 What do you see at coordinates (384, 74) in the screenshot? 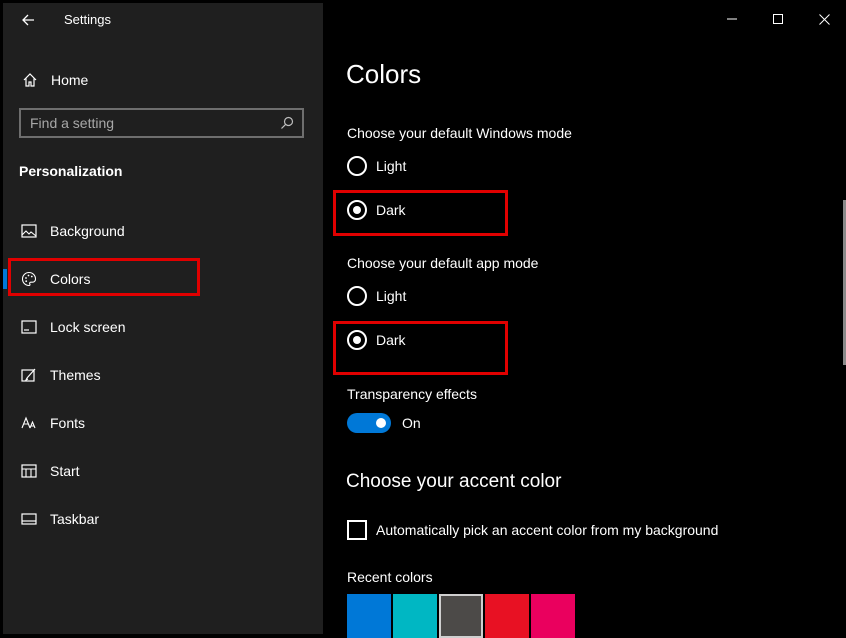
I see `page-title: Colors` at bounding box center [384, 74].